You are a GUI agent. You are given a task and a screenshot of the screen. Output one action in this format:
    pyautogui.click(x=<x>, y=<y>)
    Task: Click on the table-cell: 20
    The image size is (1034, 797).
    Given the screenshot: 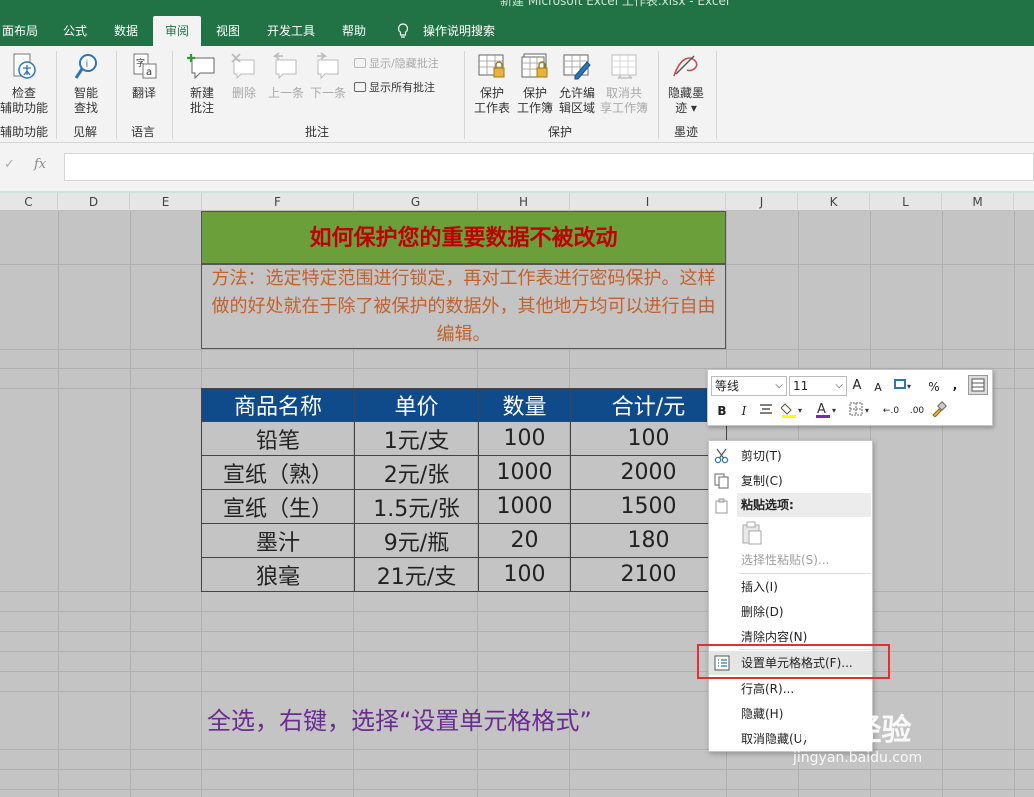 What is the action you would take?
    pyautogui.click(x=524, y=540)
    